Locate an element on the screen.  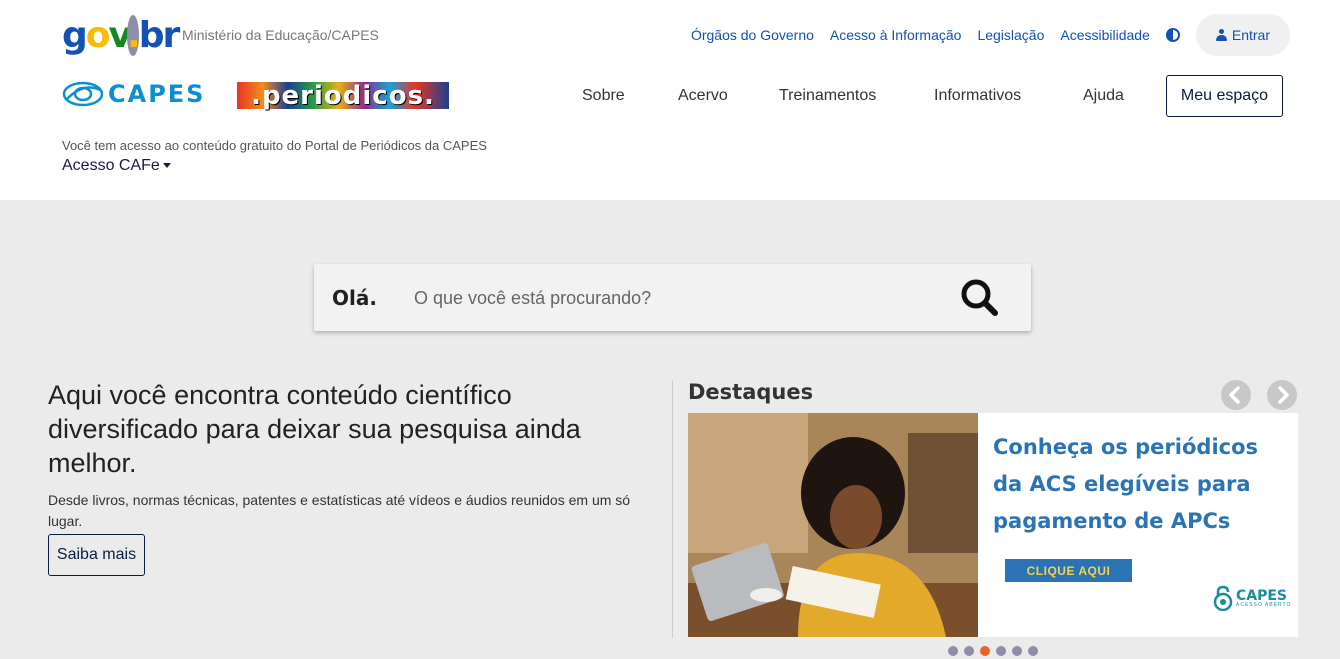
search-input is located at coordinates (674, 298).